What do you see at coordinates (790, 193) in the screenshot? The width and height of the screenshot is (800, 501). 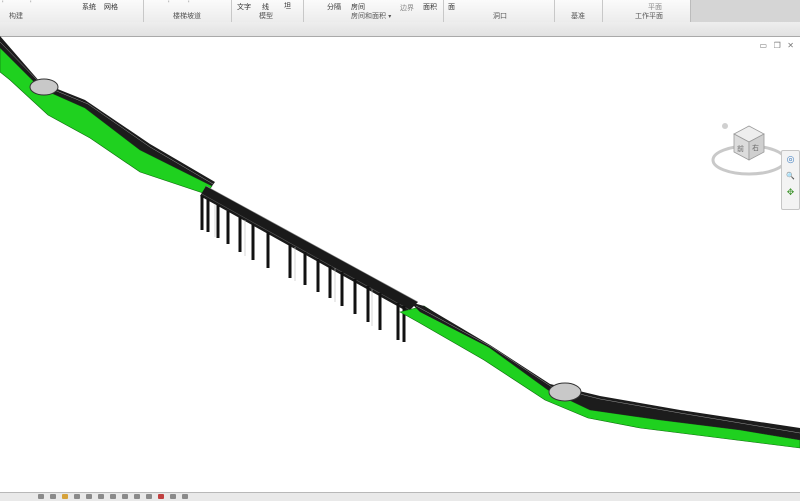 I see `pan-icon: ✥` at bounding box center [790, 193].